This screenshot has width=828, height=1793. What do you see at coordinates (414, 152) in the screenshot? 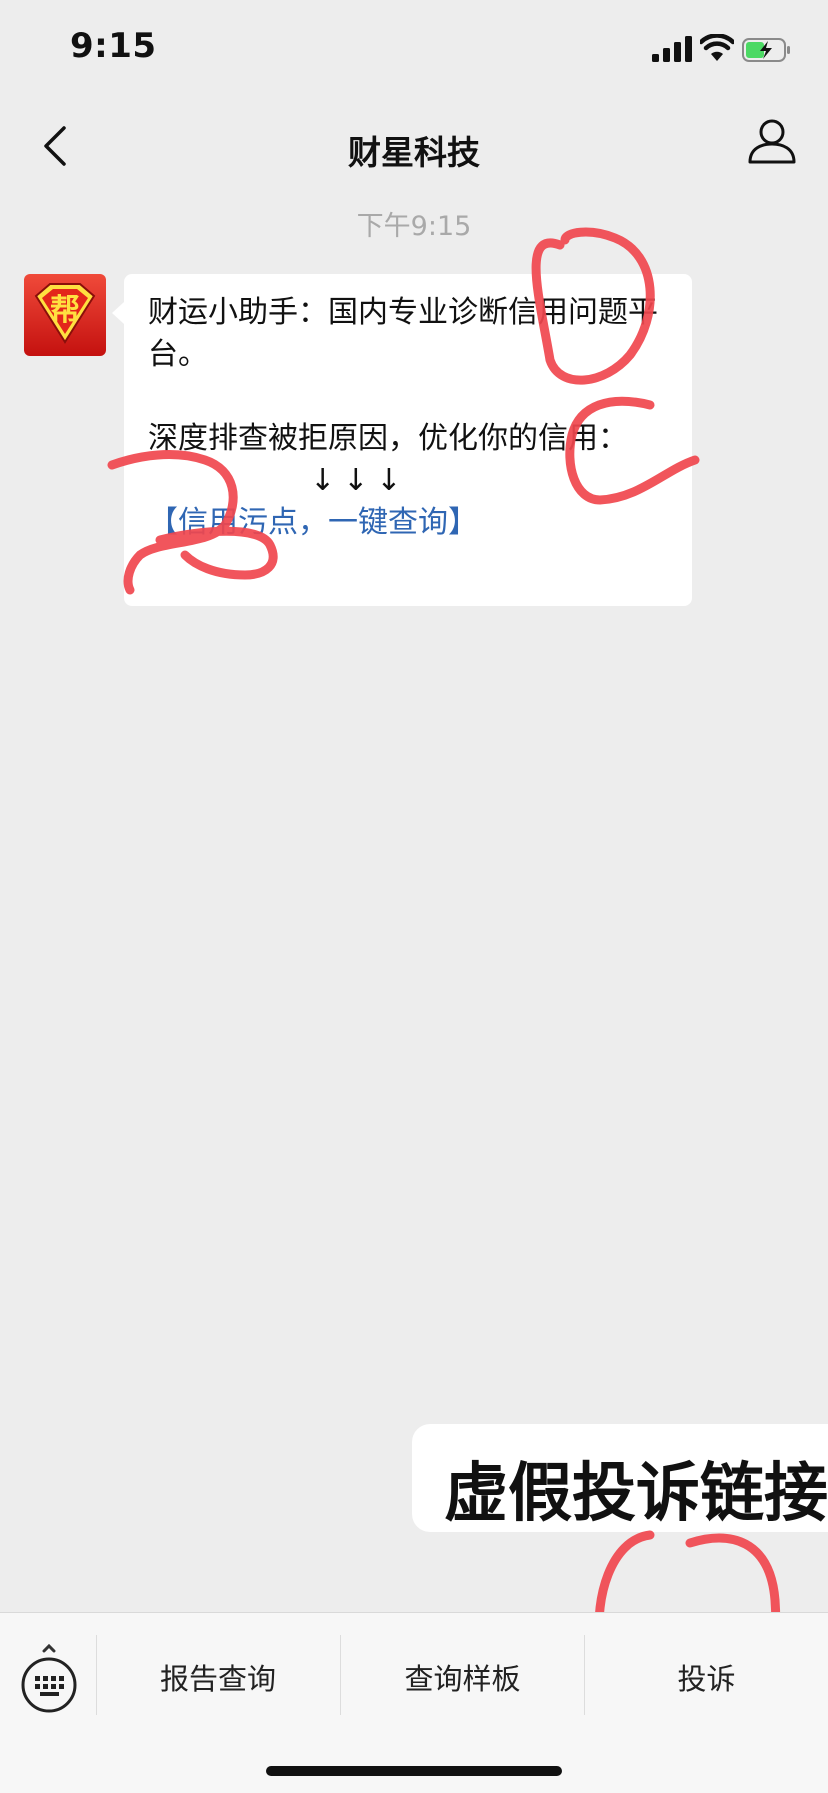
I see `chat-title: 财星科技` at bounding box center [414, 152].